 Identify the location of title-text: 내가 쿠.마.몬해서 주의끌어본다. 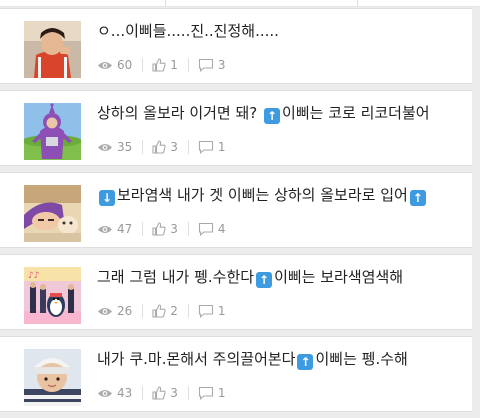
(196, 359).